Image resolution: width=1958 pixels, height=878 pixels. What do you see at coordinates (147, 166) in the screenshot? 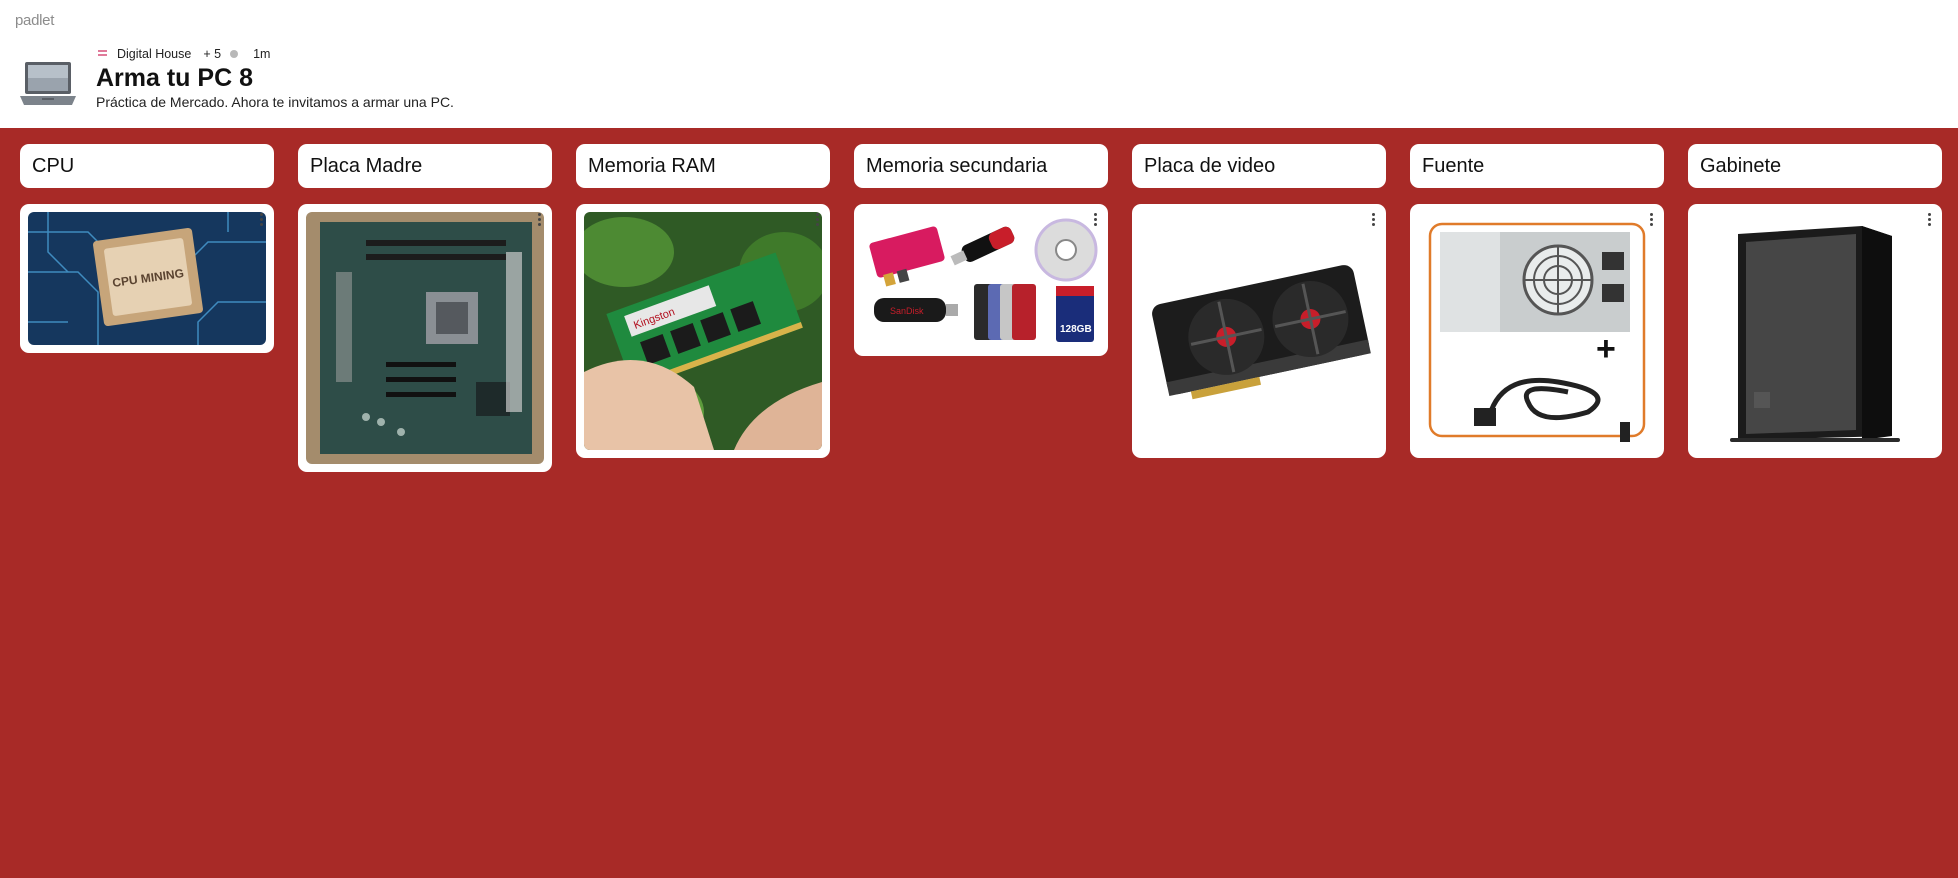
I see `column-title: CPU` at bounding box center [147, 166].